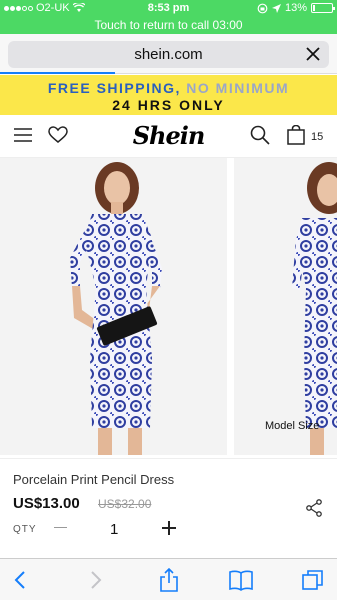 This screenshot has height=600, width=337. Describe the element at coordinates (314, 508) in the screenshot. I see `share-icon` at that location.